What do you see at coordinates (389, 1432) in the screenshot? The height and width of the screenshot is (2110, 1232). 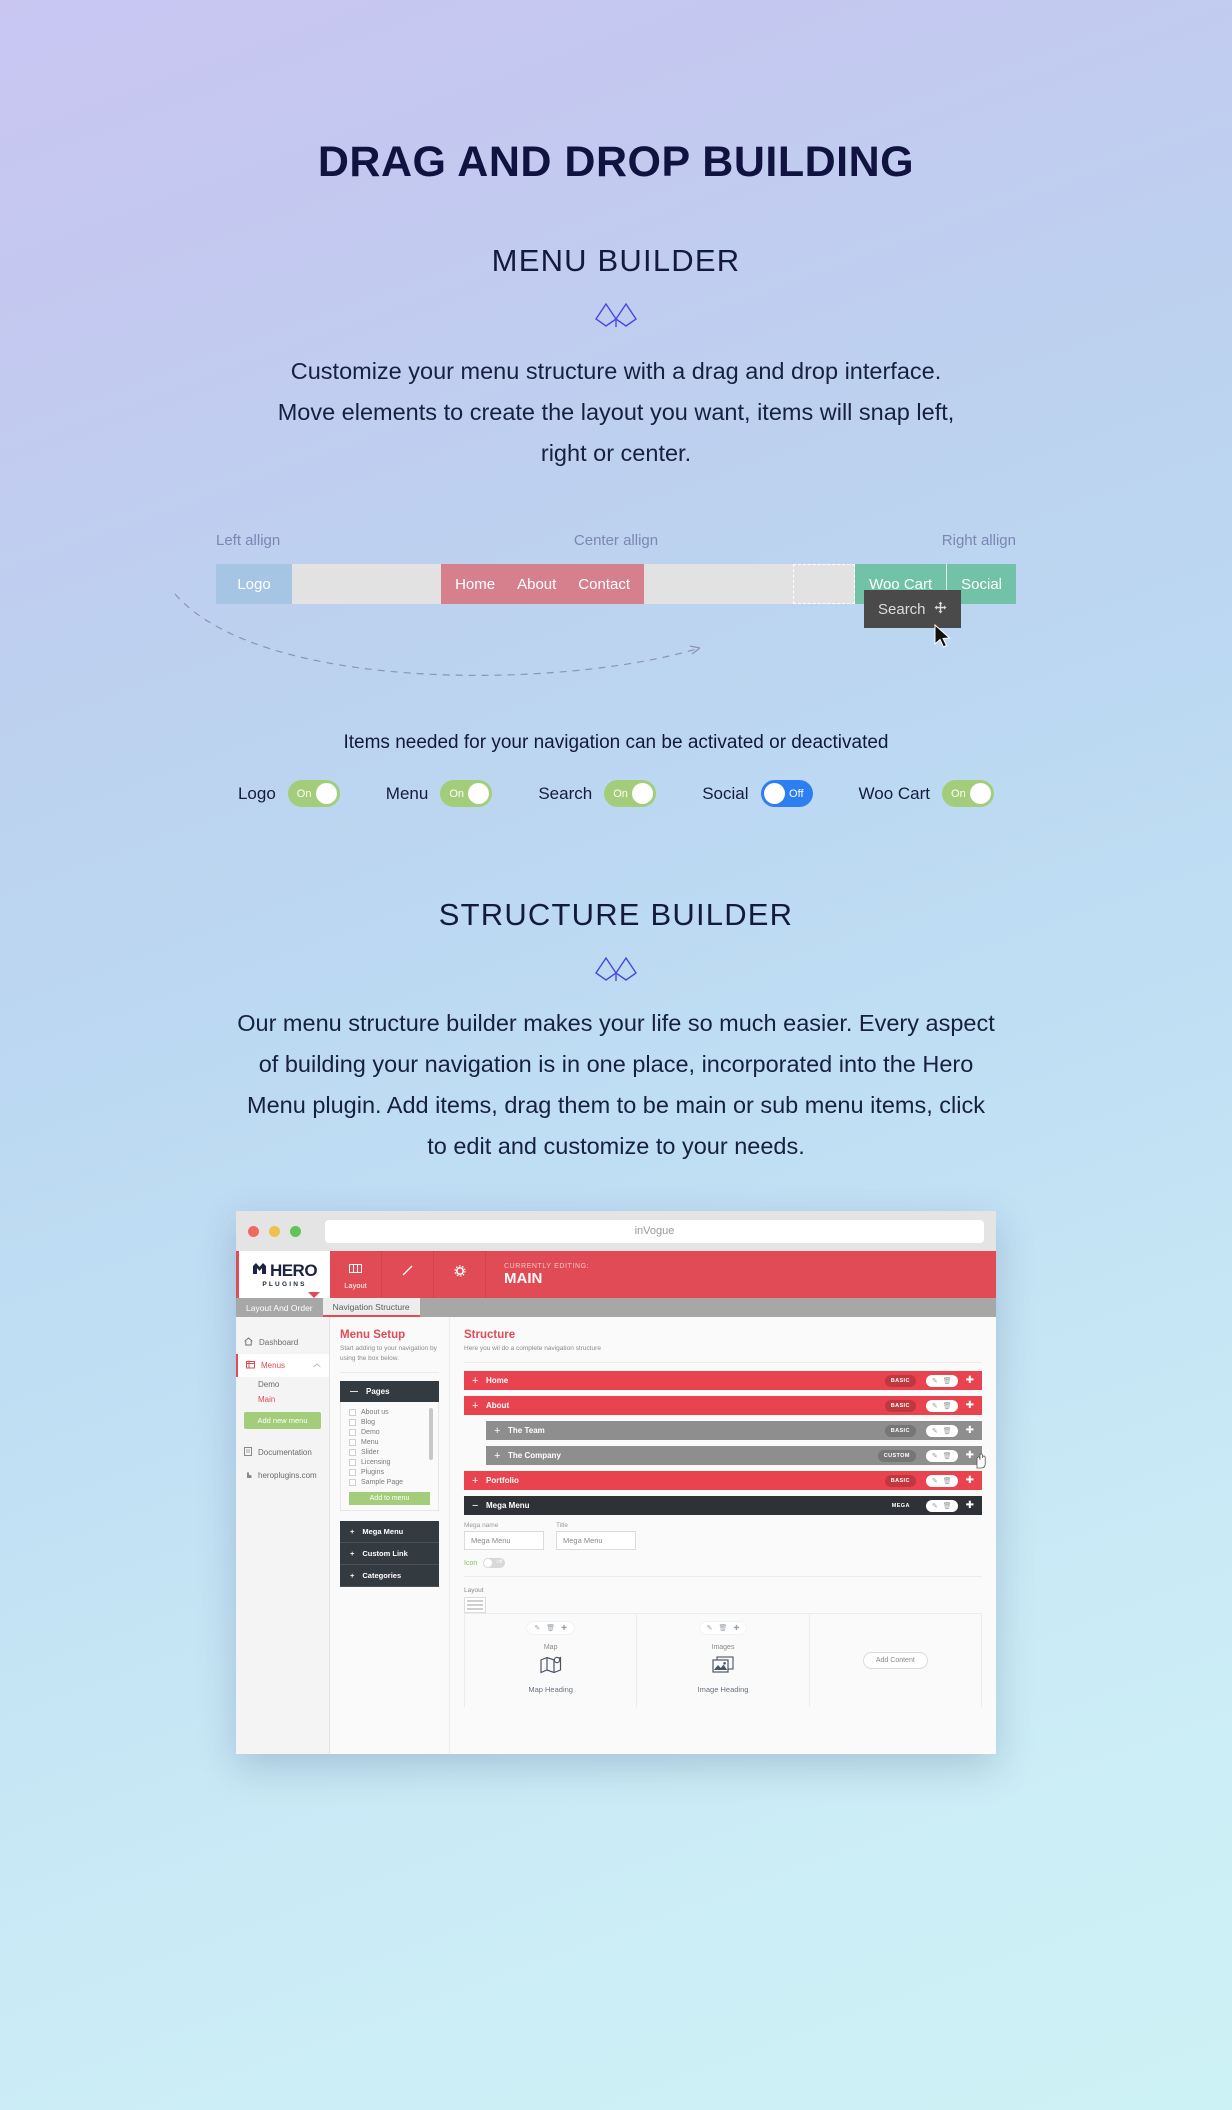 I see `list-item: Demo` at bounding box center [389, 1432].